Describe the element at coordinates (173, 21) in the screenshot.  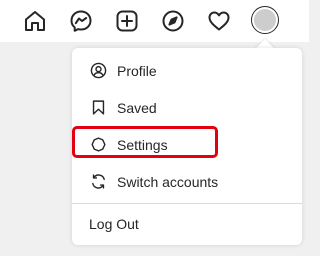
I see `explore-icon` at that location.